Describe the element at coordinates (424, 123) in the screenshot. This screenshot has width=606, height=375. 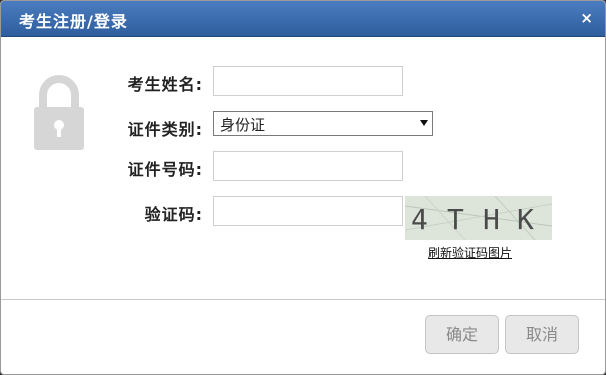
I see `chevron-down-icon` at that location.